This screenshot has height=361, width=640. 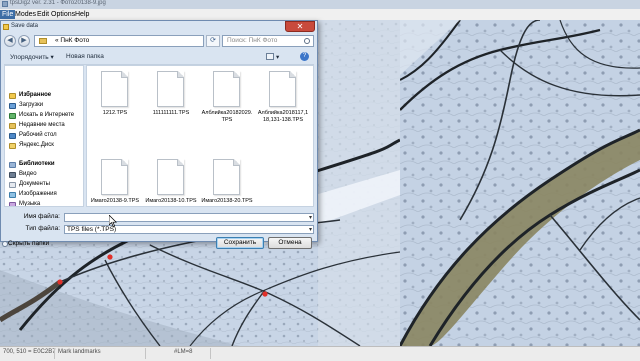 What do you see at coordinates (189, 217) in the screenshot?
I see `filename-input: ▾` at bounding box center [189, 217].